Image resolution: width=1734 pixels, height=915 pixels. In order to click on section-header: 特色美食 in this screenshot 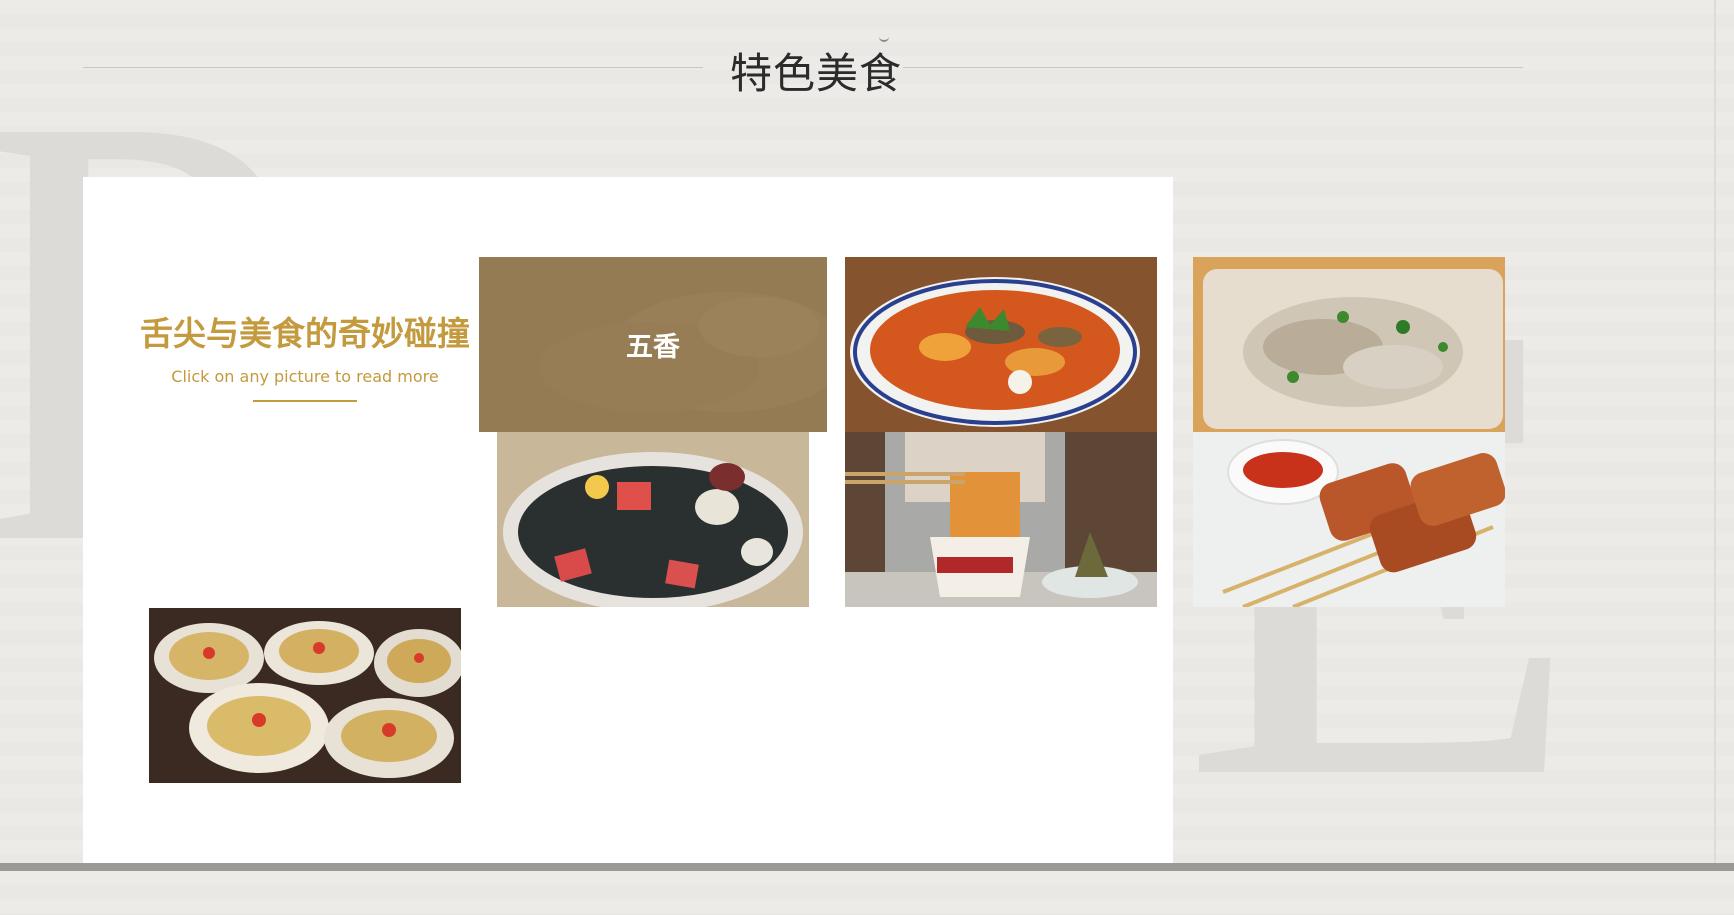, I will do `click(803, 68)`.